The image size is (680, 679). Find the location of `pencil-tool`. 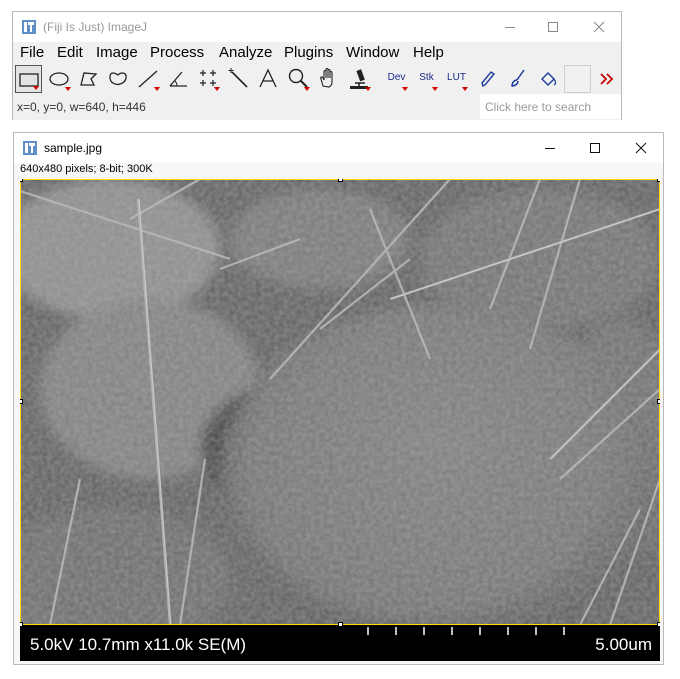

pencil-tool is located at coordinates (487, 79).